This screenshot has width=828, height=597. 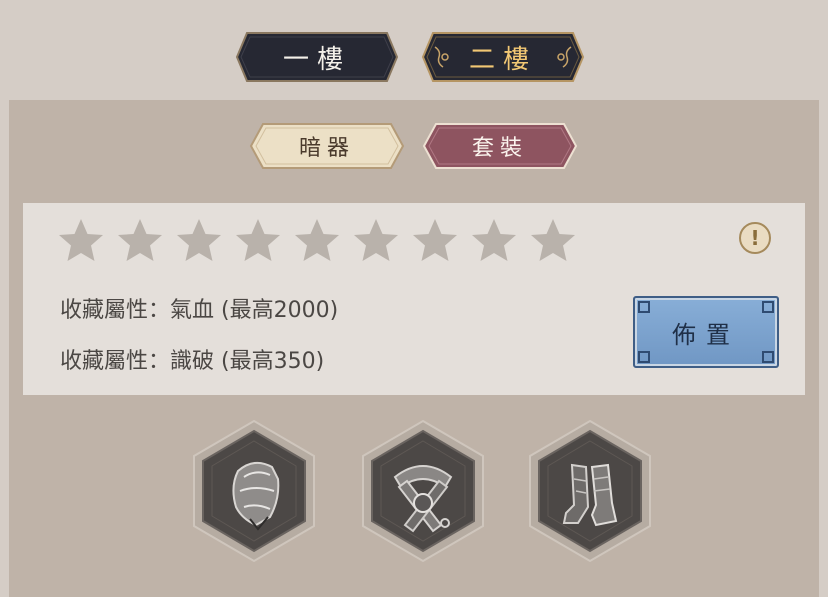 What do you see at coordinates (502, 59) in the screenshot?
I see `floor-label: 二樓` at bounding box center [502, 59].